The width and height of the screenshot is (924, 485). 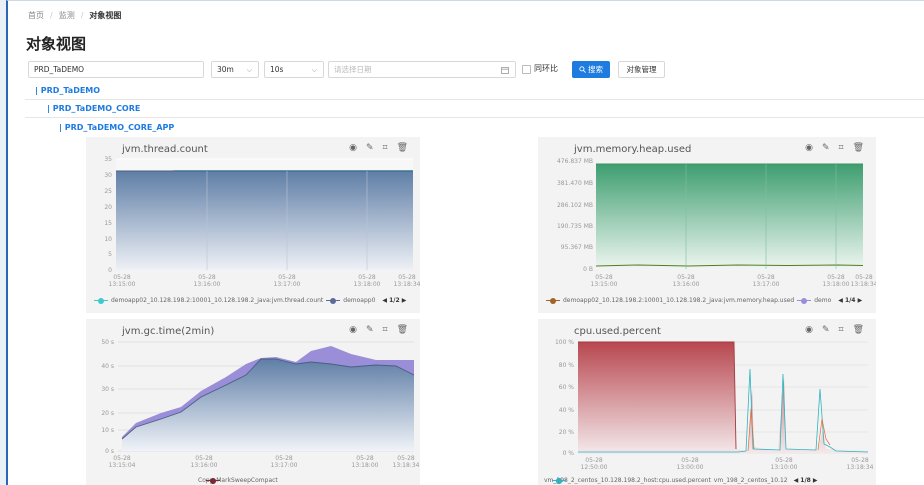 I want to click on y-tick: 20, so click(x=108, y=207).